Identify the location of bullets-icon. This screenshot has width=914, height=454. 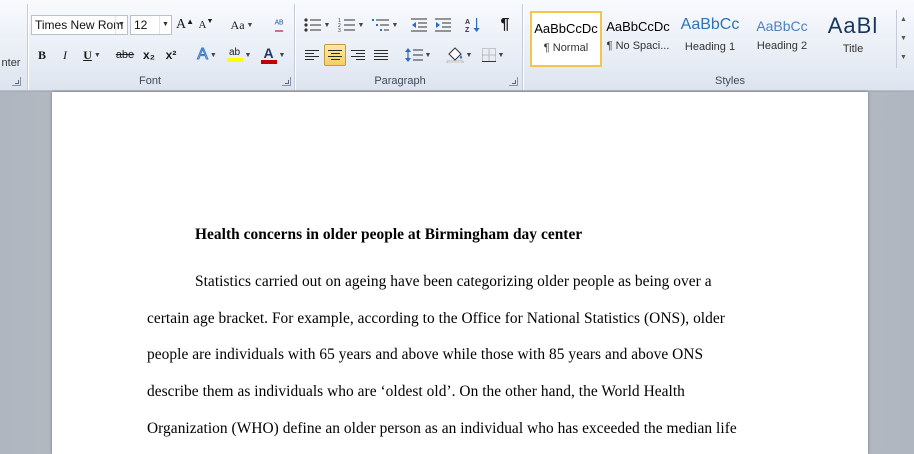
(312, 25).